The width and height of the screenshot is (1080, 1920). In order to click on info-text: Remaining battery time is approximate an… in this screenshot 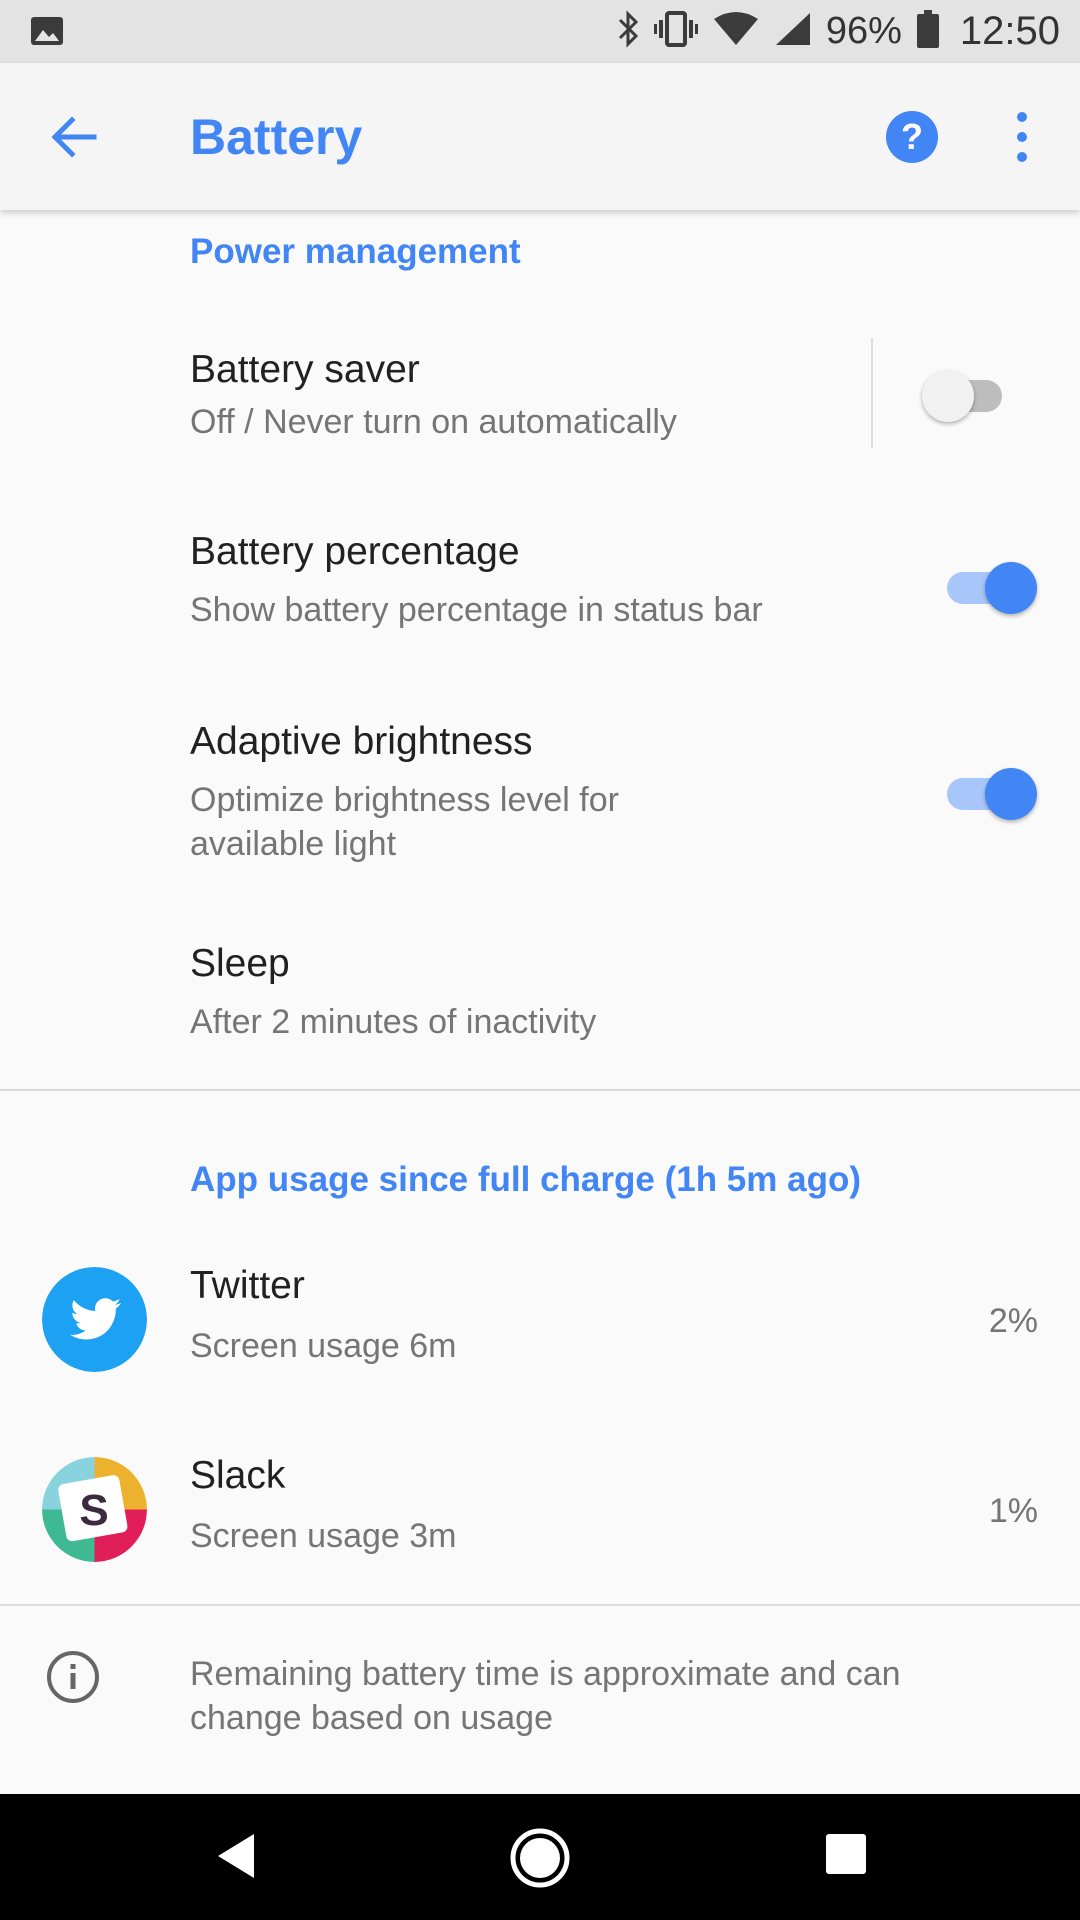, I will do `click(545, 1696)`.